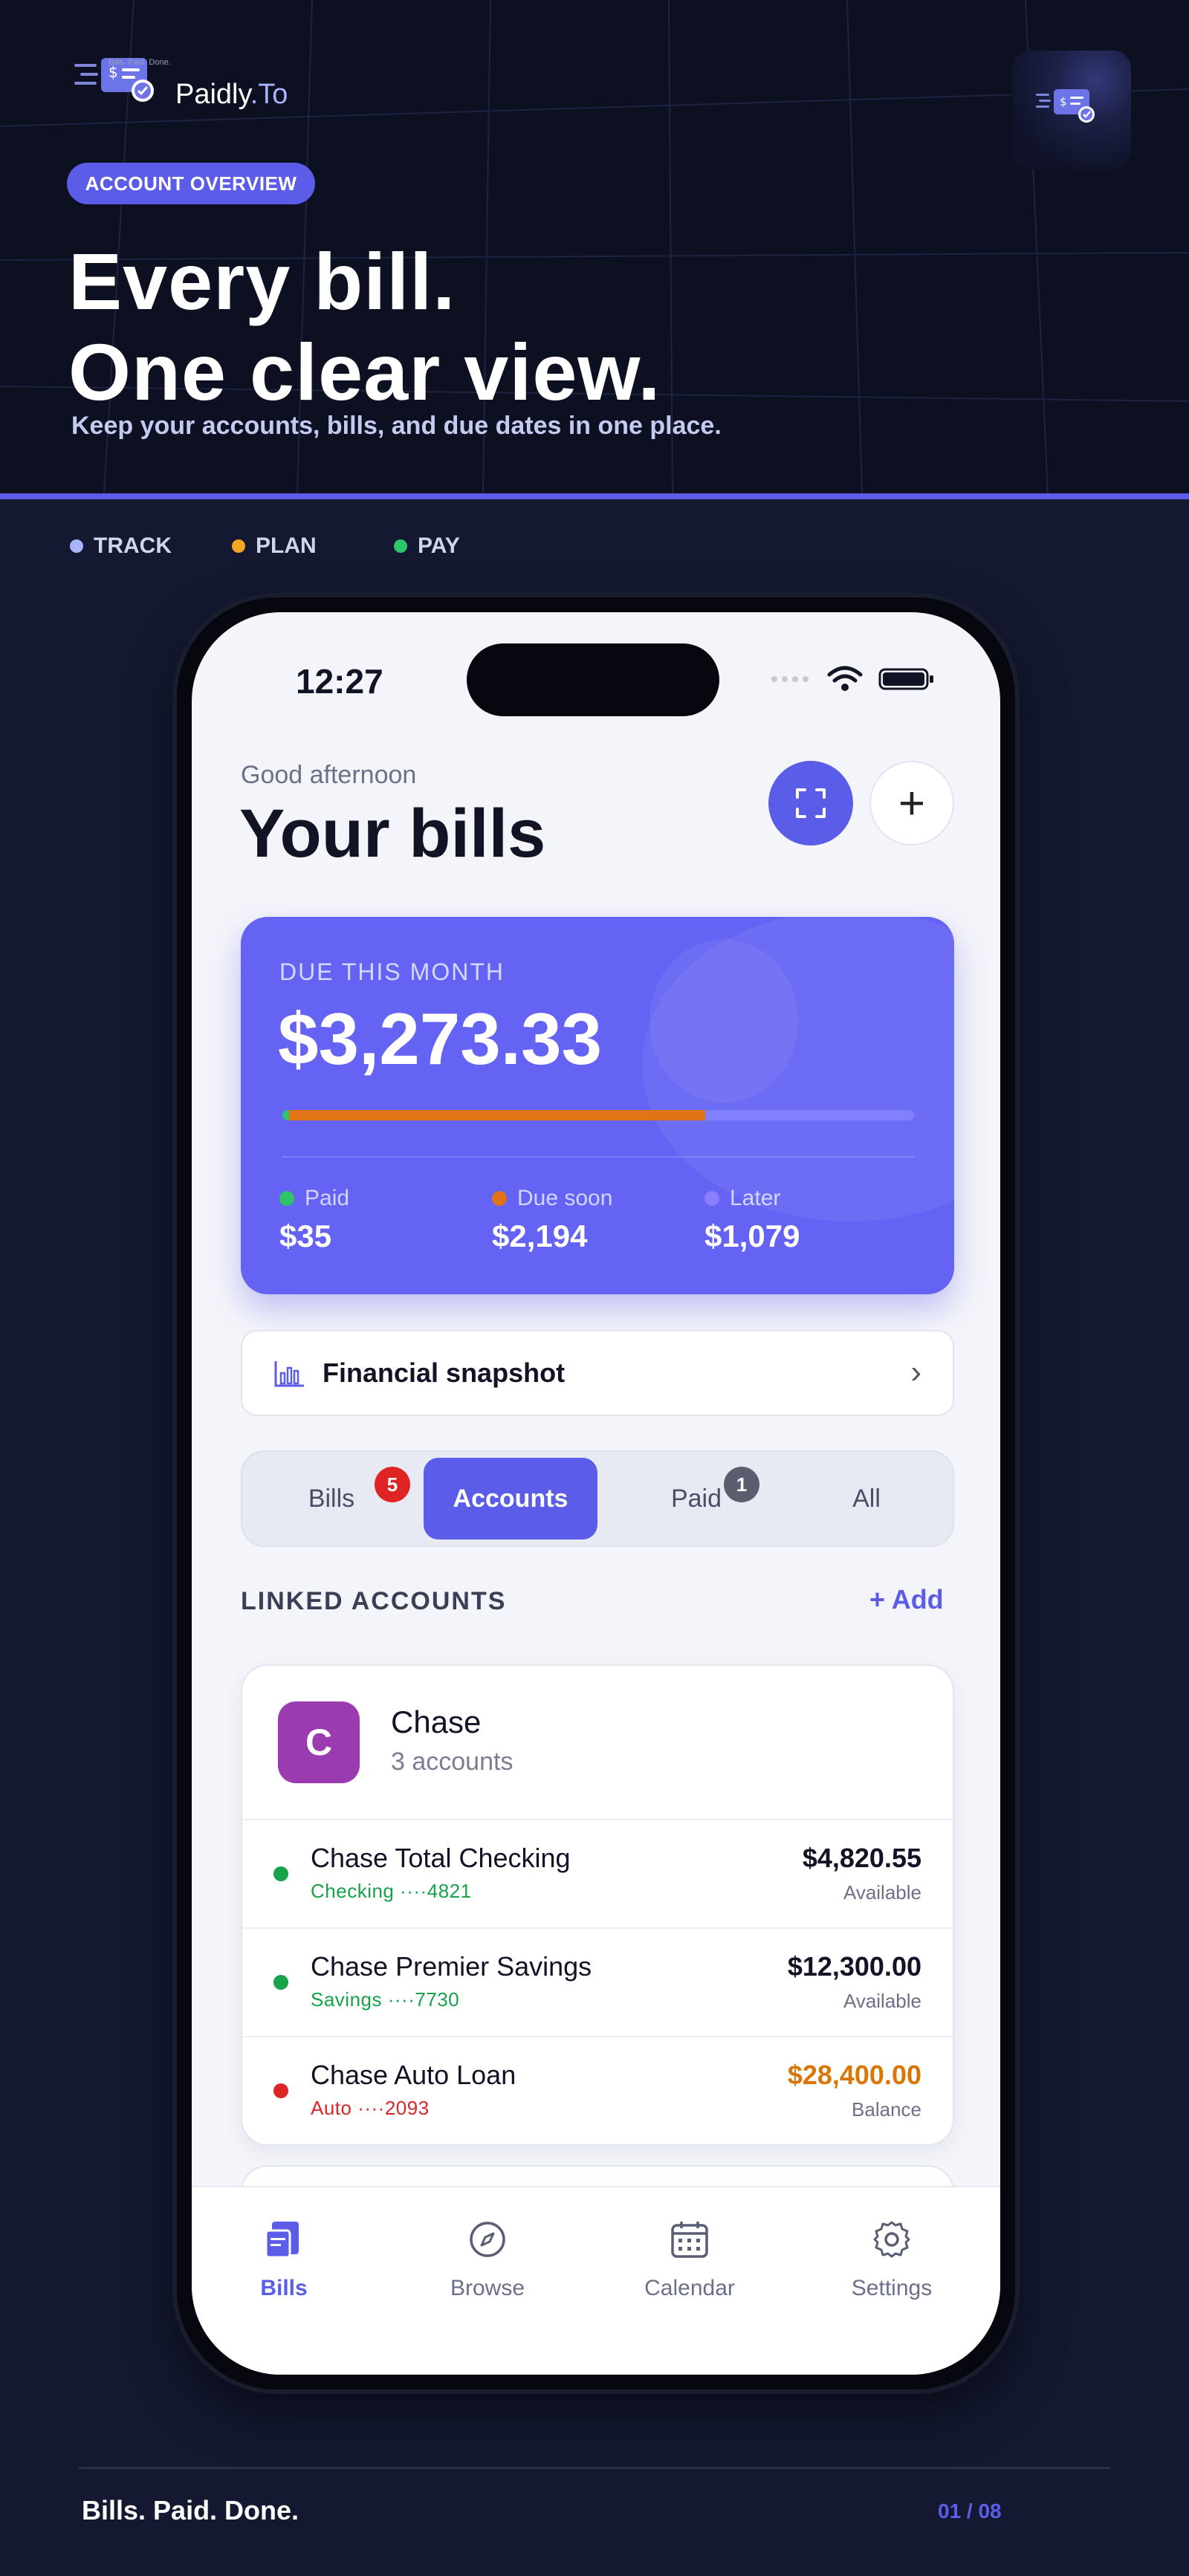 Image resolution: width=1189 pixels, height=2576 pixels. I want to click on nav-label: Bills, so click(284, 2288).